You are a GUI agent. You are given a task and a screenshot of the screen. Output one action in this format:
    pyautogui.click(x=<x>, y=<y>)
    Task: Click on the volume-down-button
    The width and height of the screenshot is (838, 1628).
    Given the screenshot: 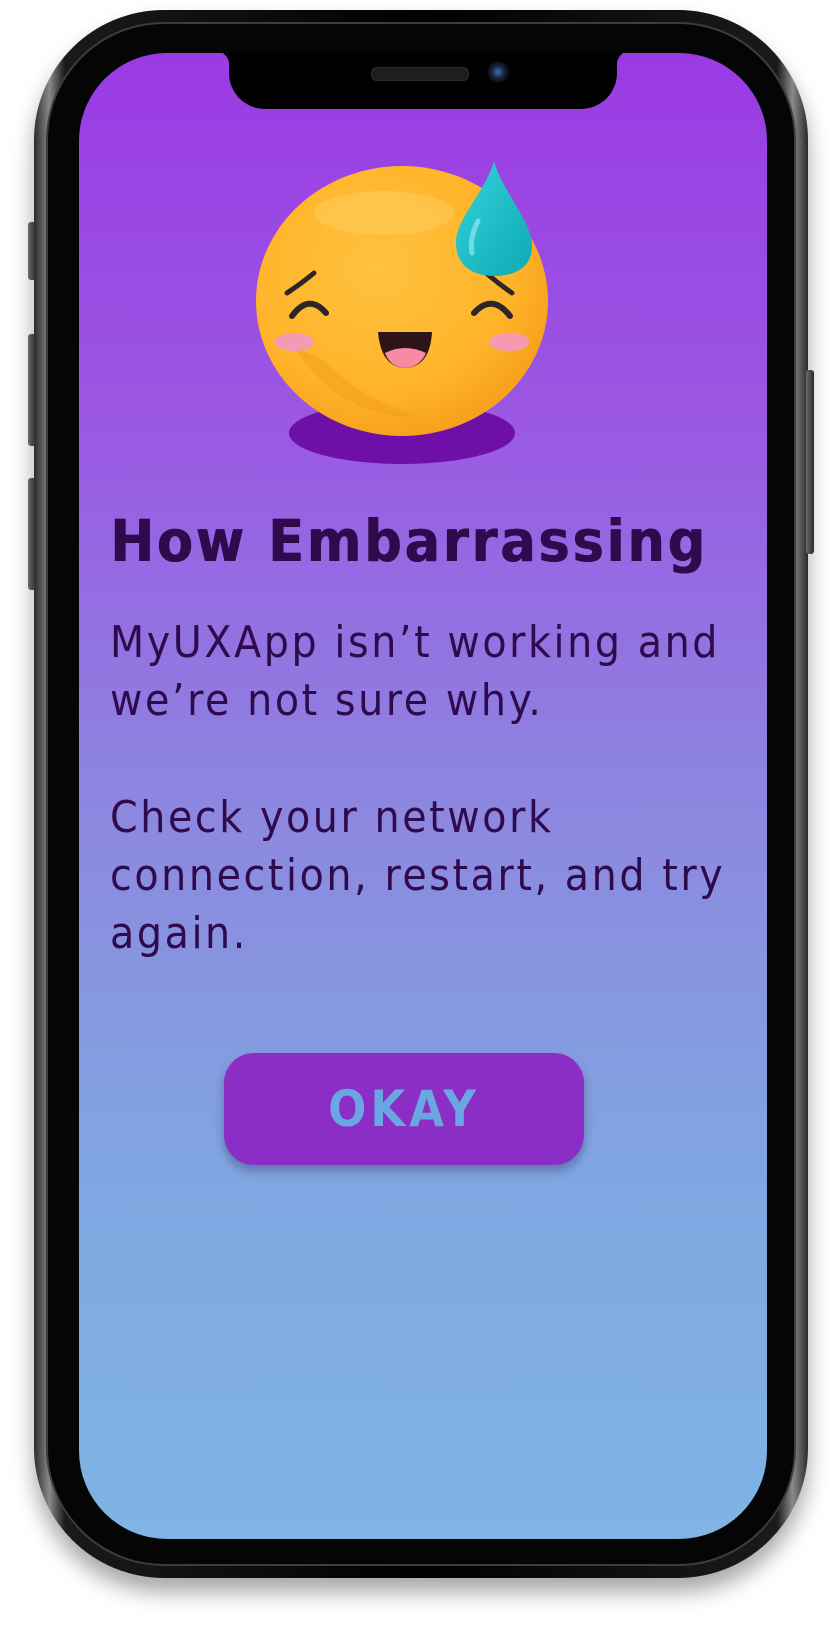 What is the action you would take?
    pyautogui.click(x=32, y=534)
    